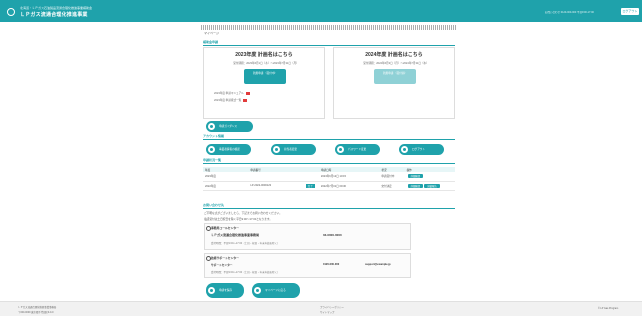 The image size is (642, 316). I want to click on section-title-menu: アカウント情報, so click(214, 136).